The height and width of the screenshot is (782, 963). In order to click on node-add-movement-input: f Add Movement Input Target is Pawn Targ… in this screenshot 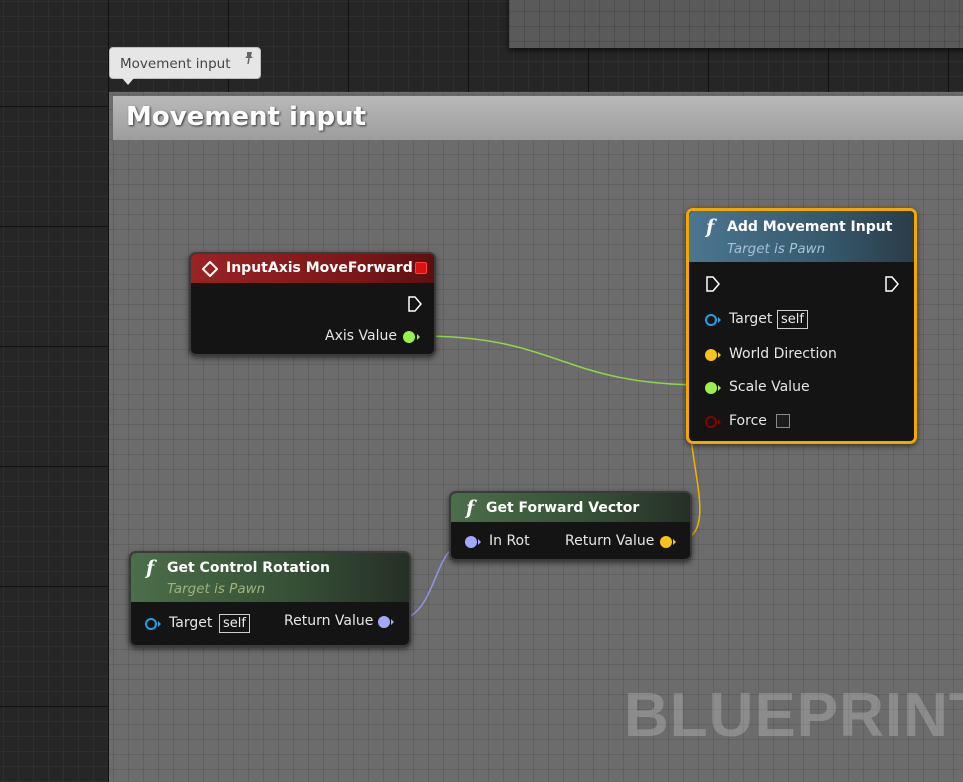, I will do `click(801, 326)`.